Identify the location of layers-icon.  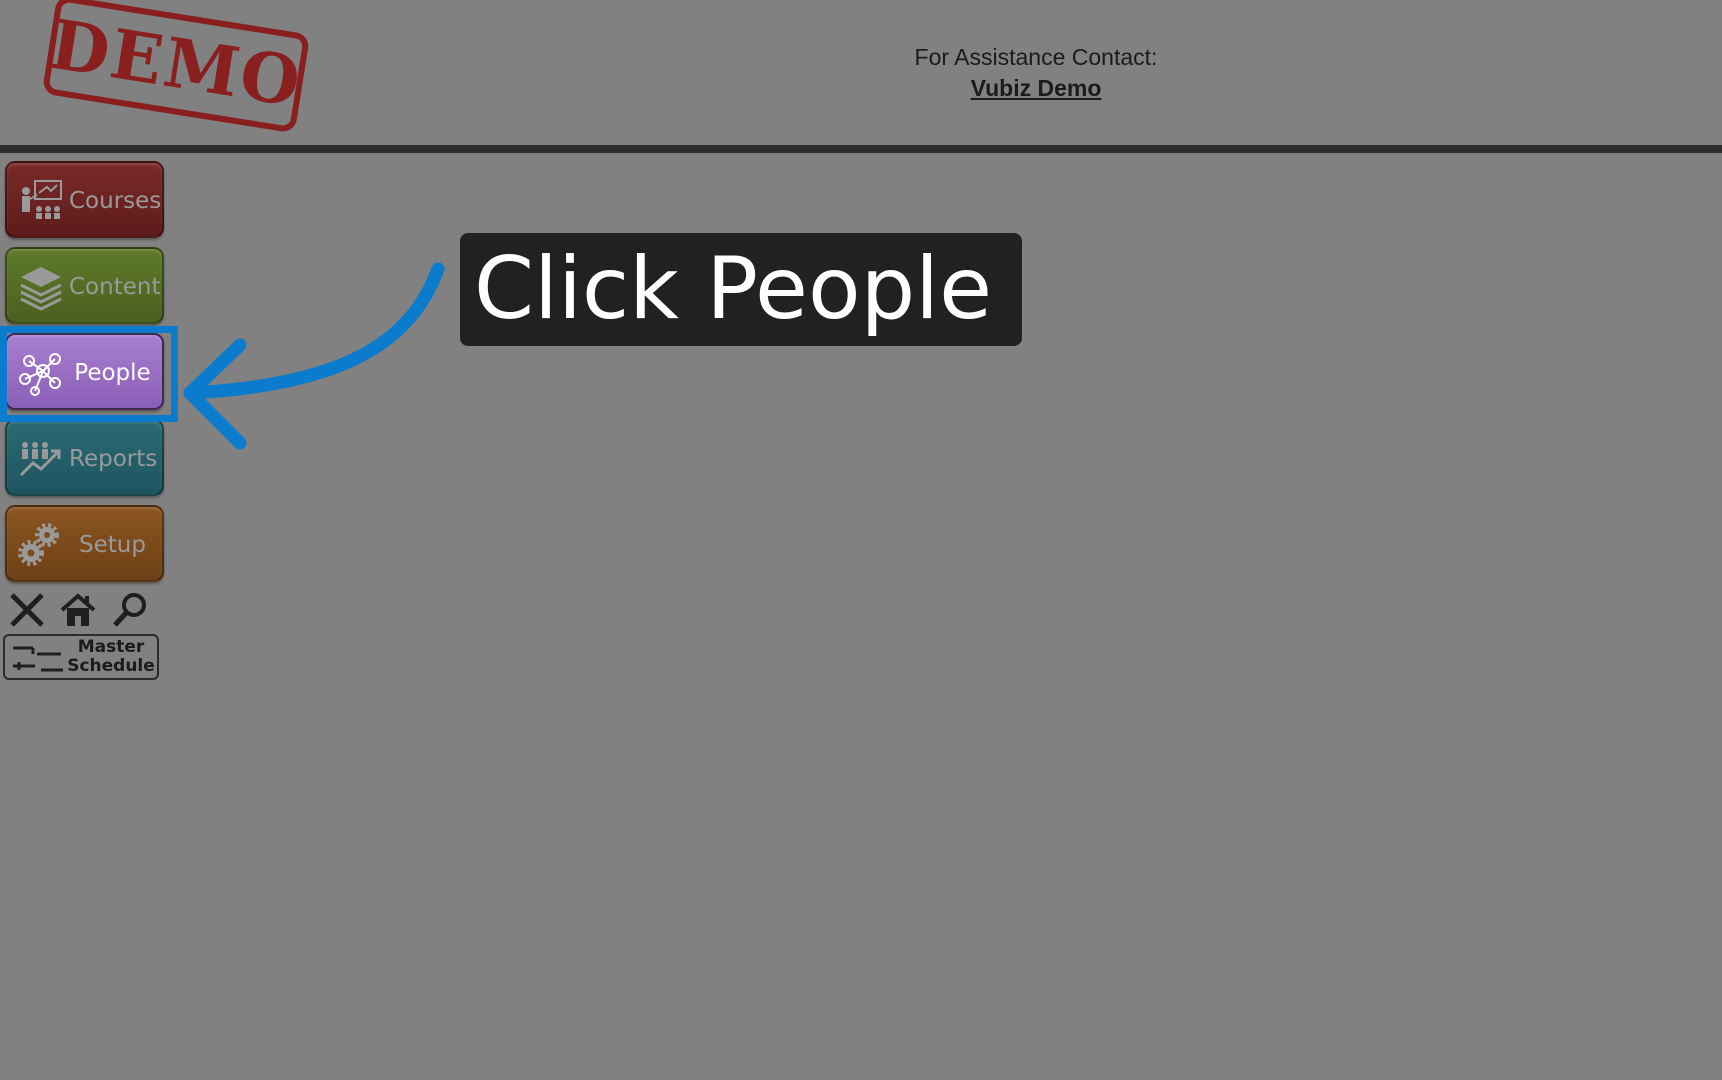
(41, 289).